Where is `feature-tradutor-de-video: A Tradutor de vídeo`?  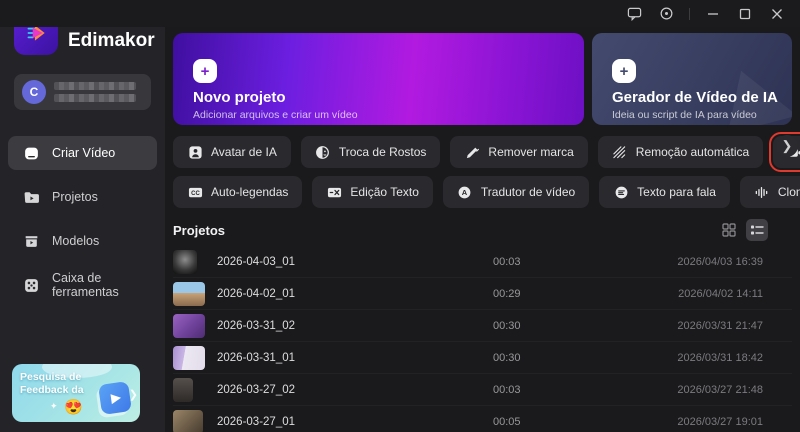 feature-tradutor-de-video: A Tradutor de vídeo is located at coordinates (516, 192).